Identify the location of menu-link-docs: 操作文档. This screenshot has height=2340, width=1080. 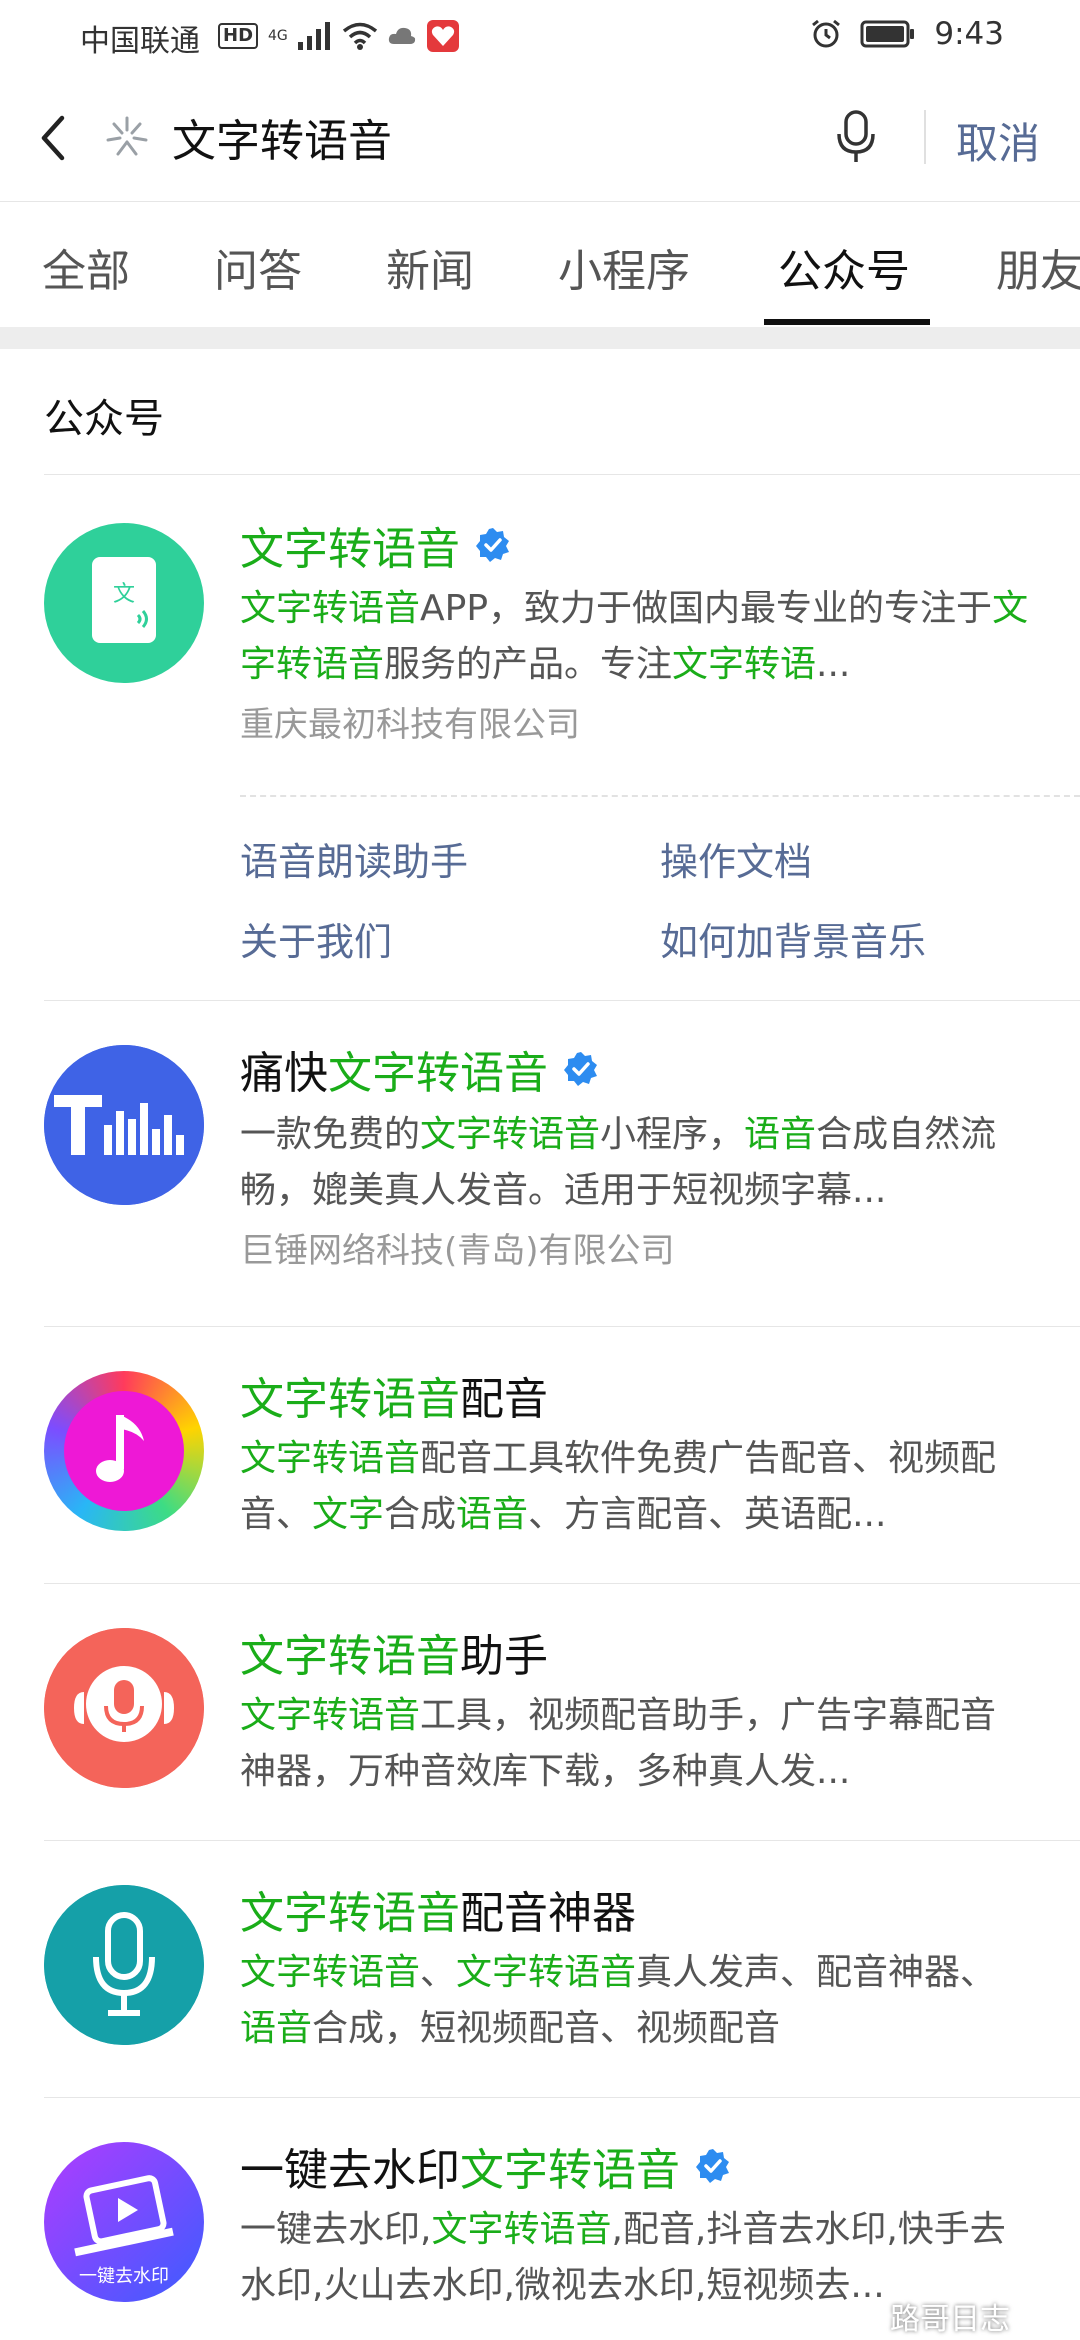
(736, 858).